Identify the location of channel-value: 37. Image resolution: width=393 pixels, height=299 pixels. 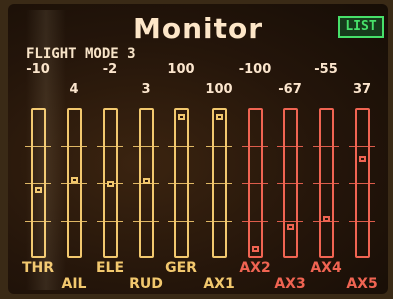
(362, 89).